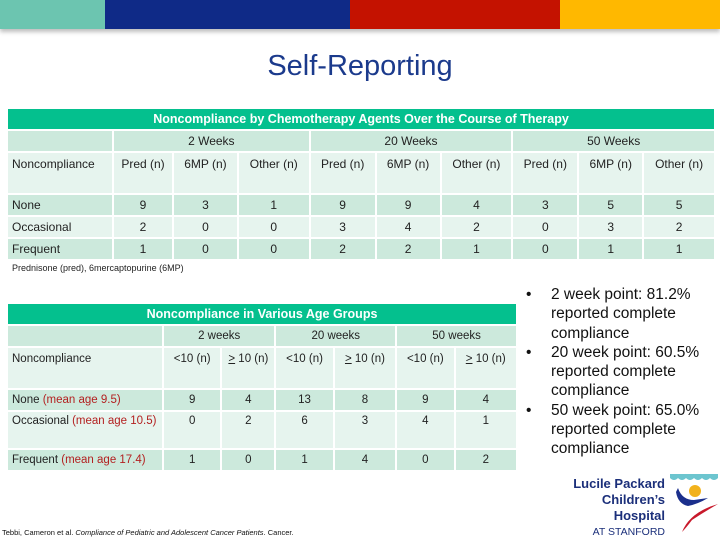 This screenshot has width=720, height=540. I want to click on cell: 8, so click(365, 400).